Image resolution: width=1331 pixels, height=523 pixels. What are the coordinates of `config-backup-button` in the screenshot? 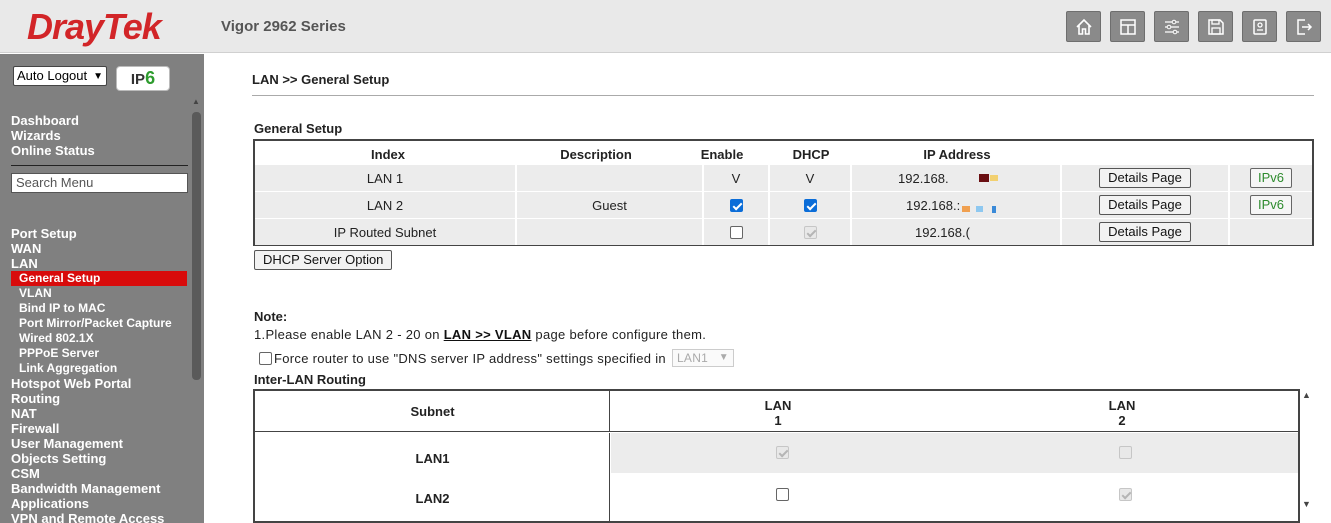 It's located at (1259, 26).